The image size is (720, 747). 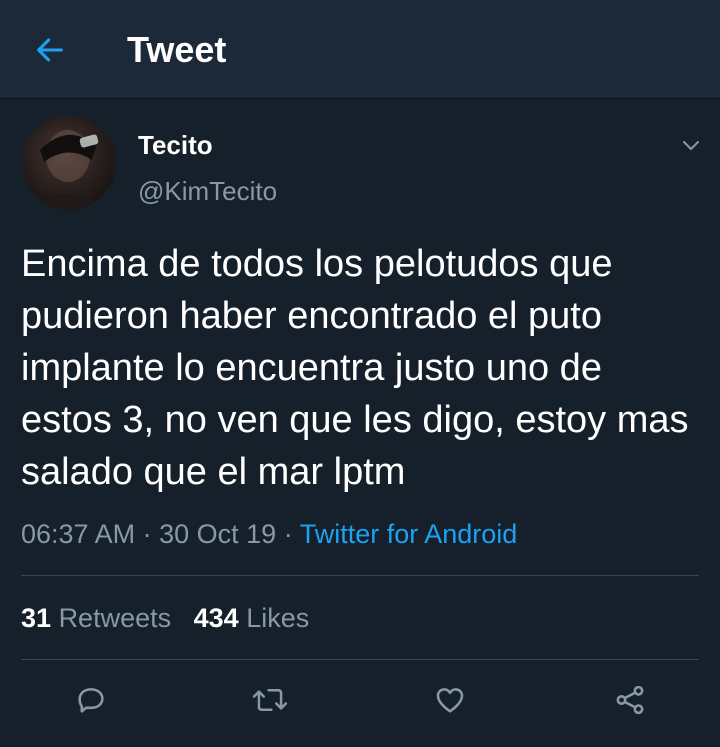 I want to click on tweet-stats: 31 Retweets 434 Likes, so click(x=165, y=618).